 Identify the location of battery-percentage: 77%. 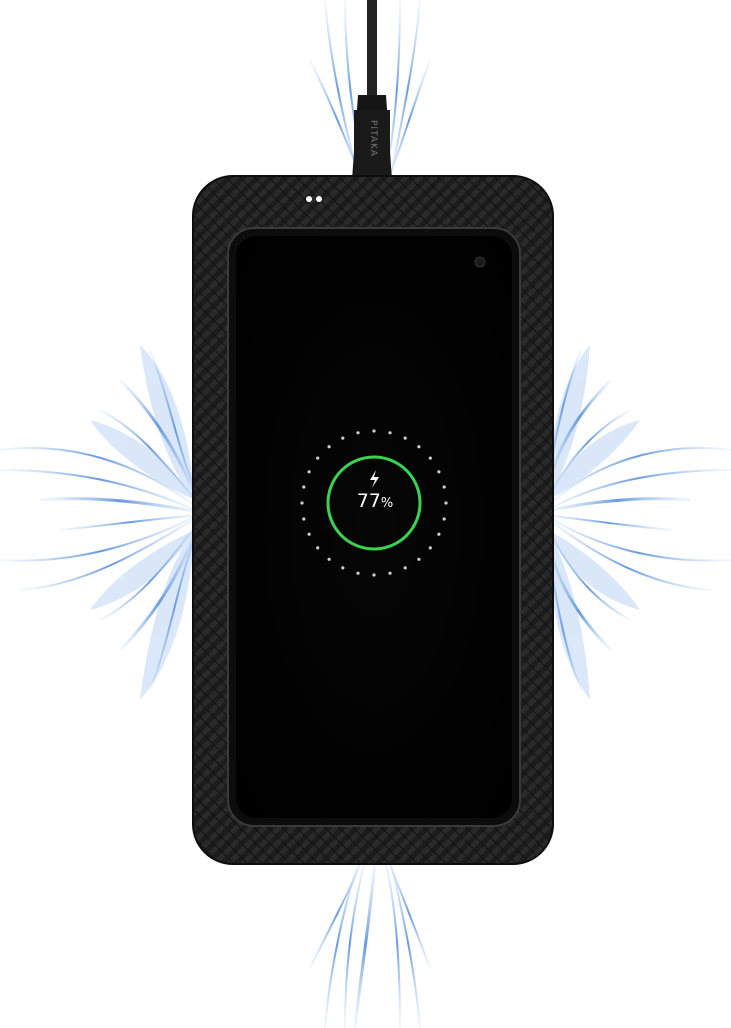
(375, 501).